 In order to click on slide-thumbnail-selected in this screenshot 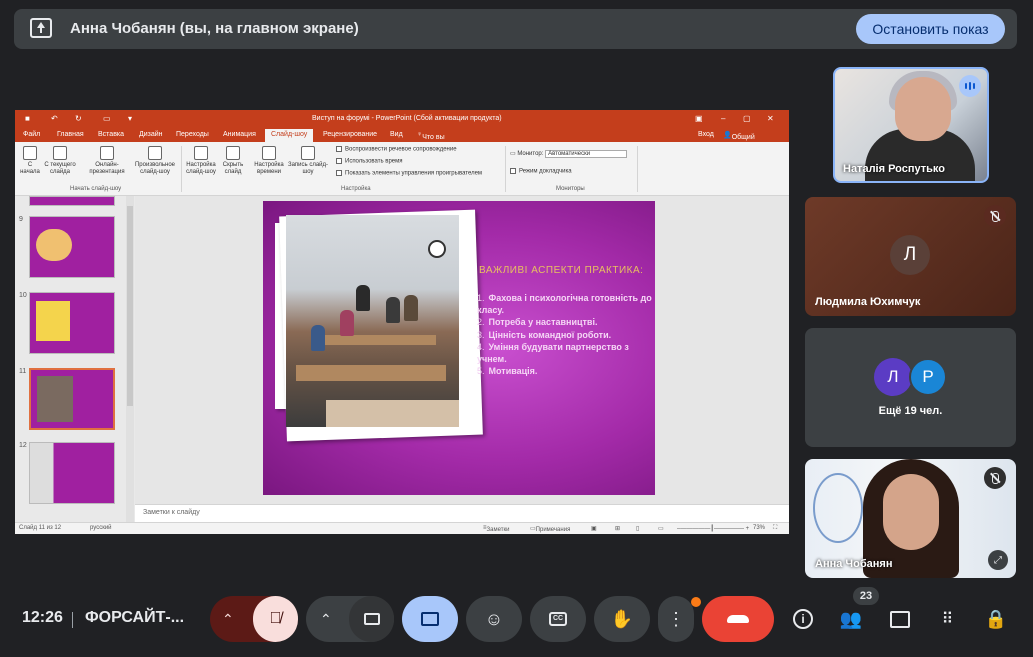, I will do `click(72, 399)`.